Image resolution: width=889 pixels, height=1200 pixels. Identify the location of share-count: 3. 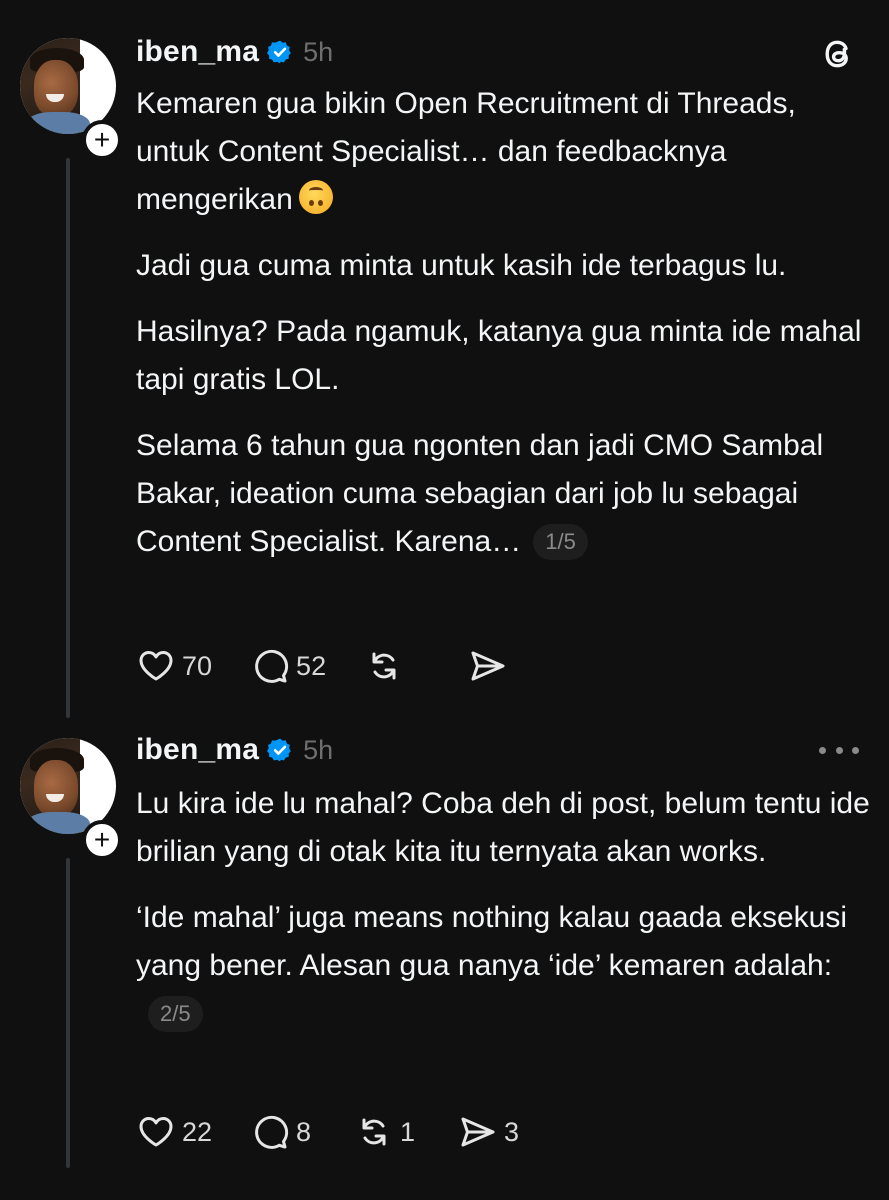
(512, 1131).